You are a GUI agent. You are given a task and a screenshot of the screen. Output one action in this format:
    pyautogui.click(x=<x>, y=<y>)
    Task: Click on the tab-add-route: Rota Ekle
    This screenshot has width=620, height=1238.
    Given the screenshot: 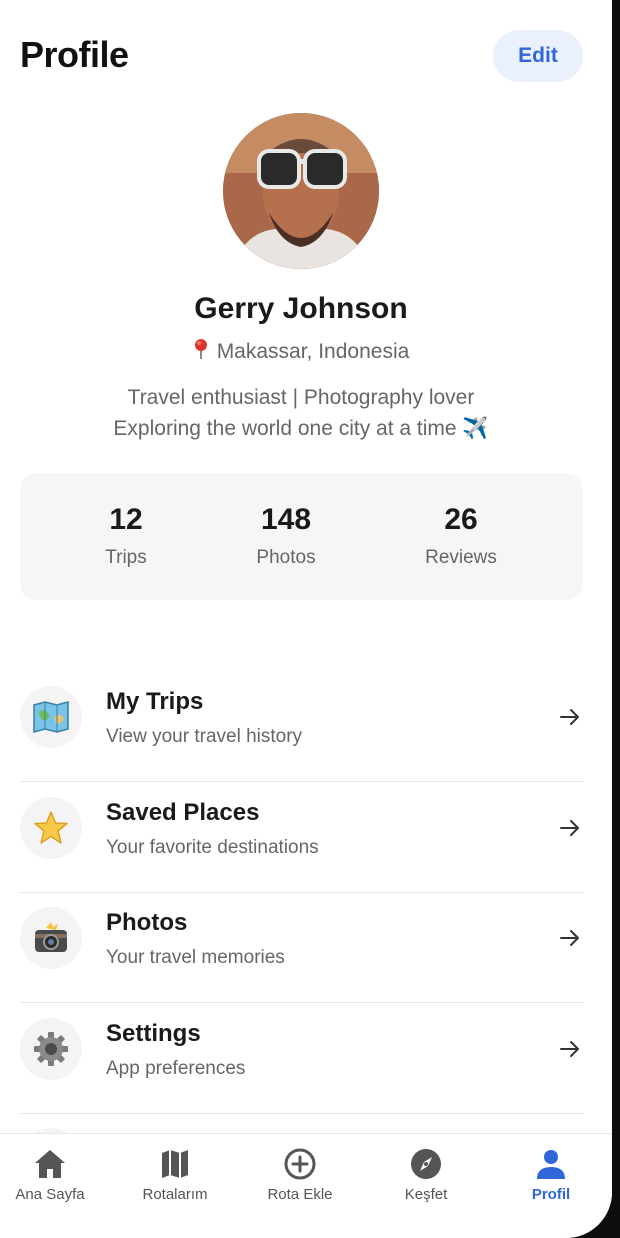 What is the action you would take?
    pyautogui.click(x=300, y=1175)
    